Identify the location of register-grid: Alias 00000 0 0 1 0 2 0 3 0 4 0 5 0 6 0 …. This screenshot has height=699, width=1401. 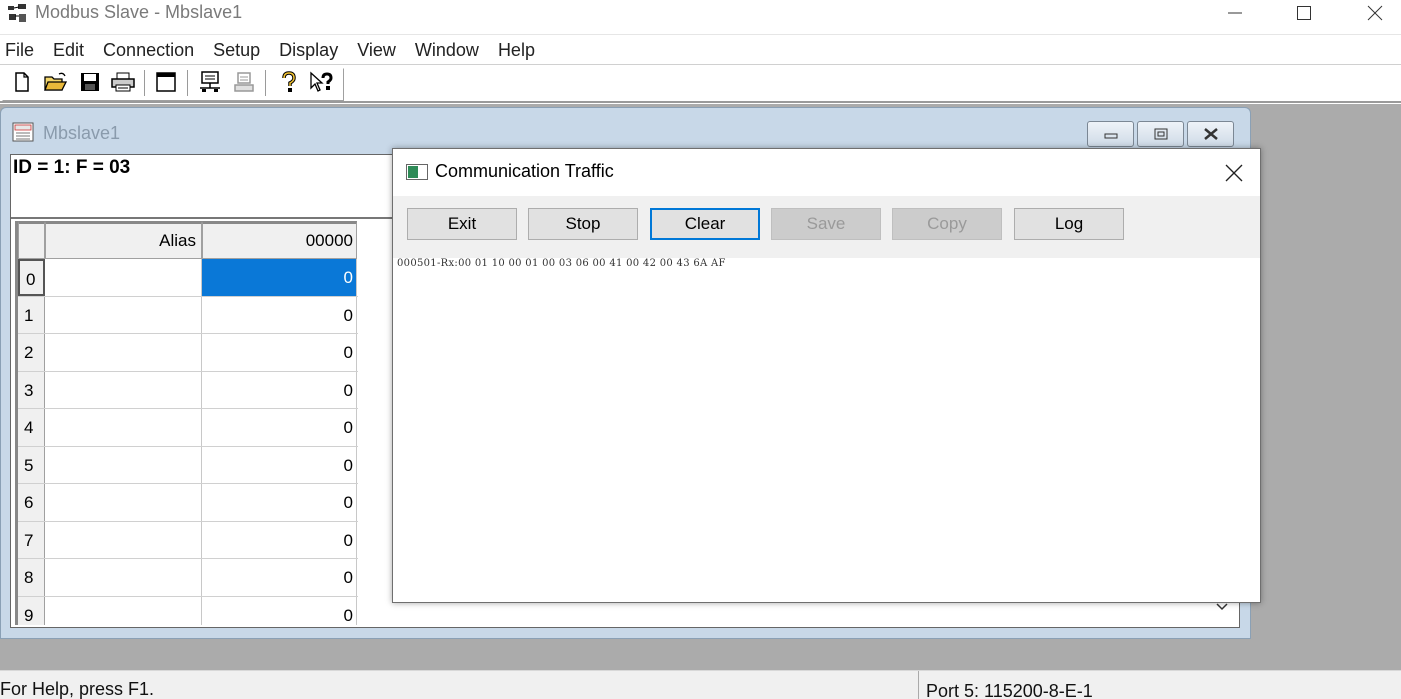
(186, 423).